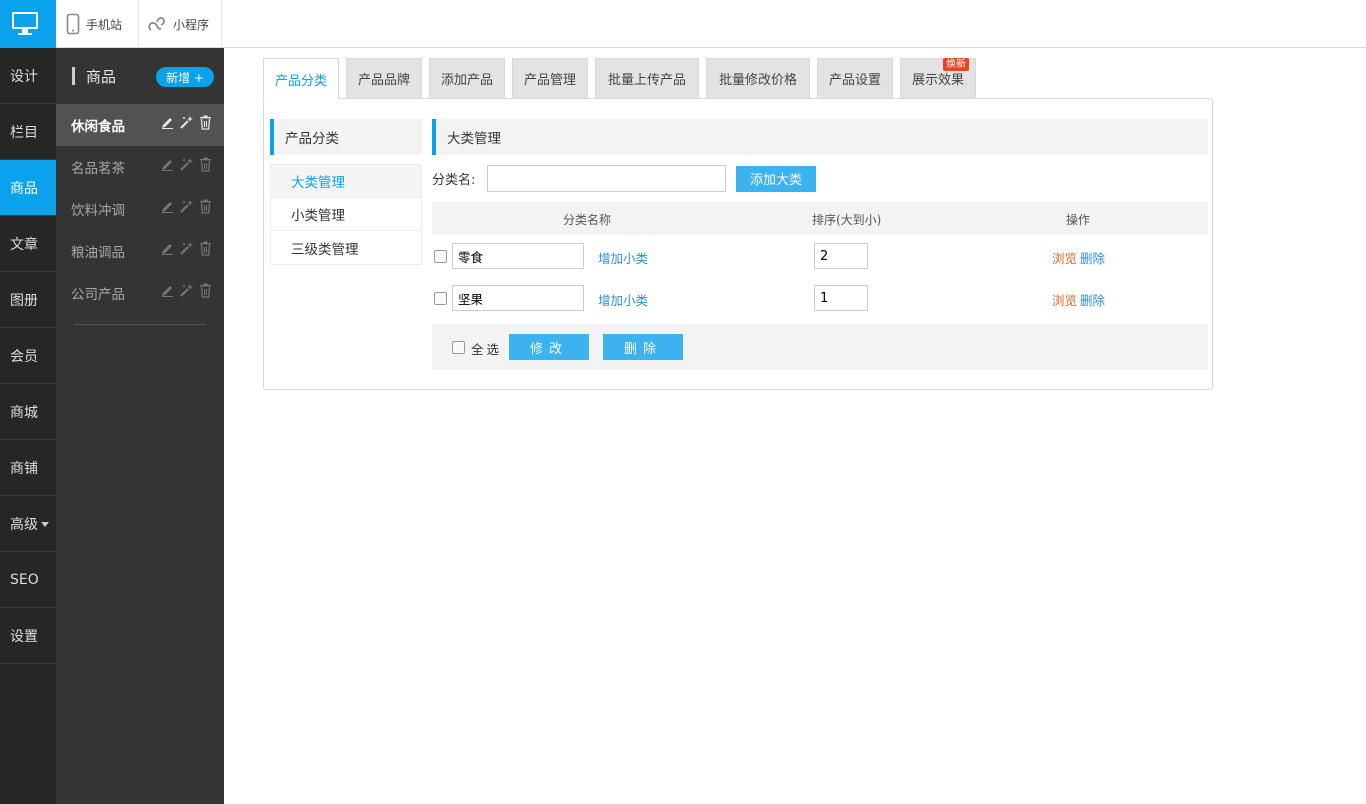 This screenshot has width=1366, height=804. What do you see at coordinates (73, 76) in the screenshot?
I see `title-bar-decoration` at bounding box center [73, 76].